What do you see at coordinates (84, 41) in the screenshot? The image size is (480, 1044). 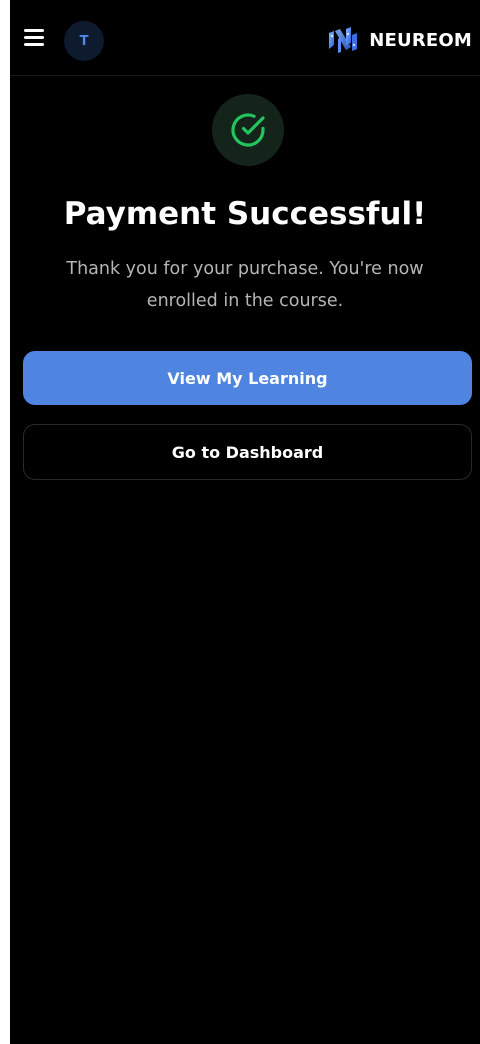 I see `user-avatar: T` at bounding box center [84, 41].